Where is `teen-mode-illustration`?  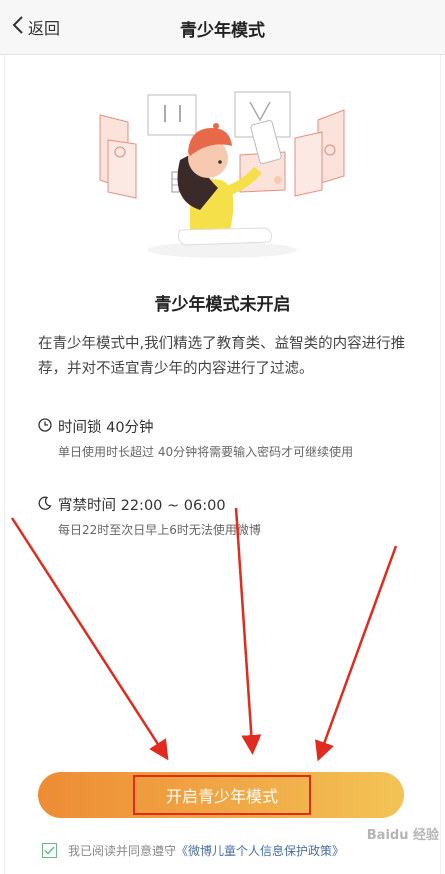 teen-mode-illustration is located at coordinates (222, 172).